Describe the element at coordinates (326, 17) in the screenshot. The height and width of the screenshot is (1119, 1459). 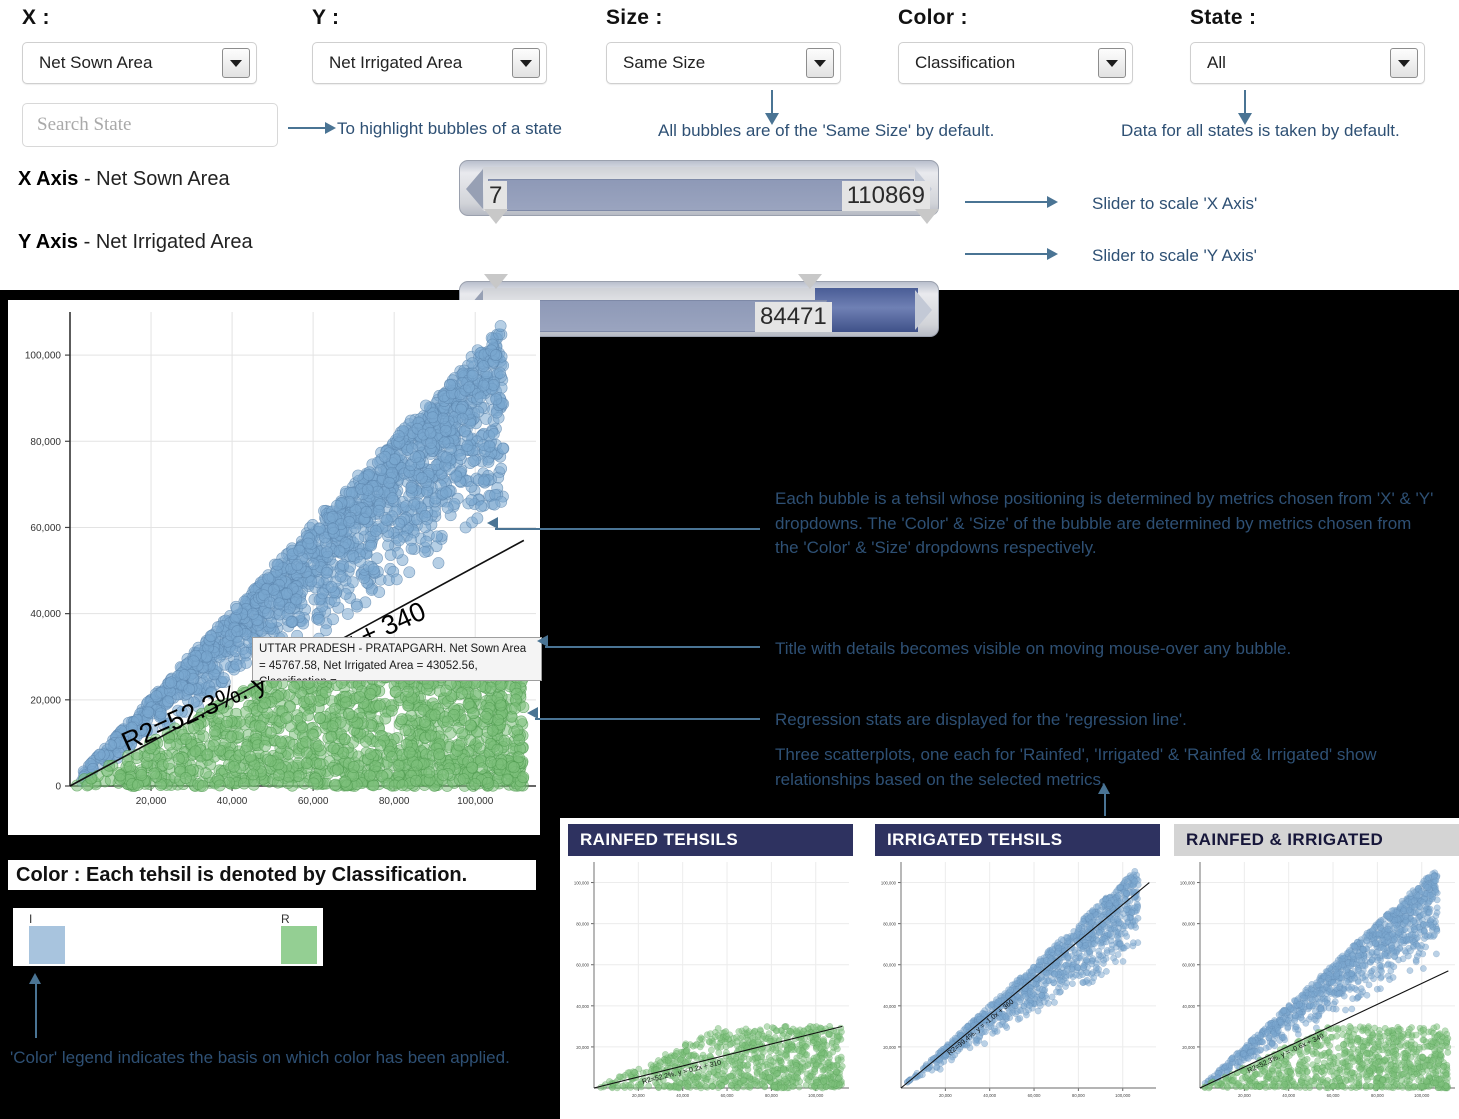
I see `y-dropdown-label: Y :` at that location.